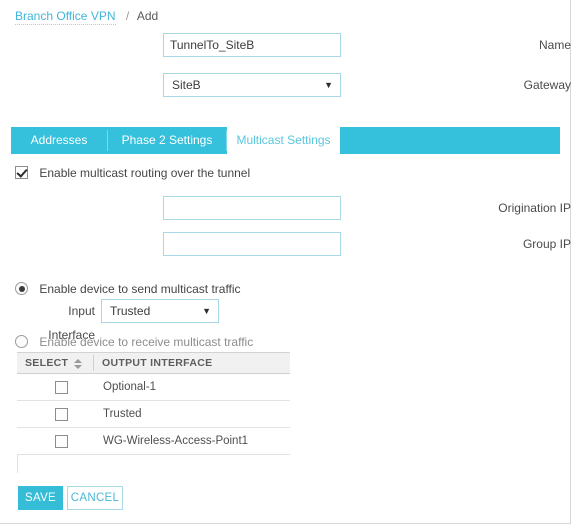 The width and height of the screenshot is (571, 524). I want to click on tab-multicast-settings-label: Multicast Settings, so click(283, 140).